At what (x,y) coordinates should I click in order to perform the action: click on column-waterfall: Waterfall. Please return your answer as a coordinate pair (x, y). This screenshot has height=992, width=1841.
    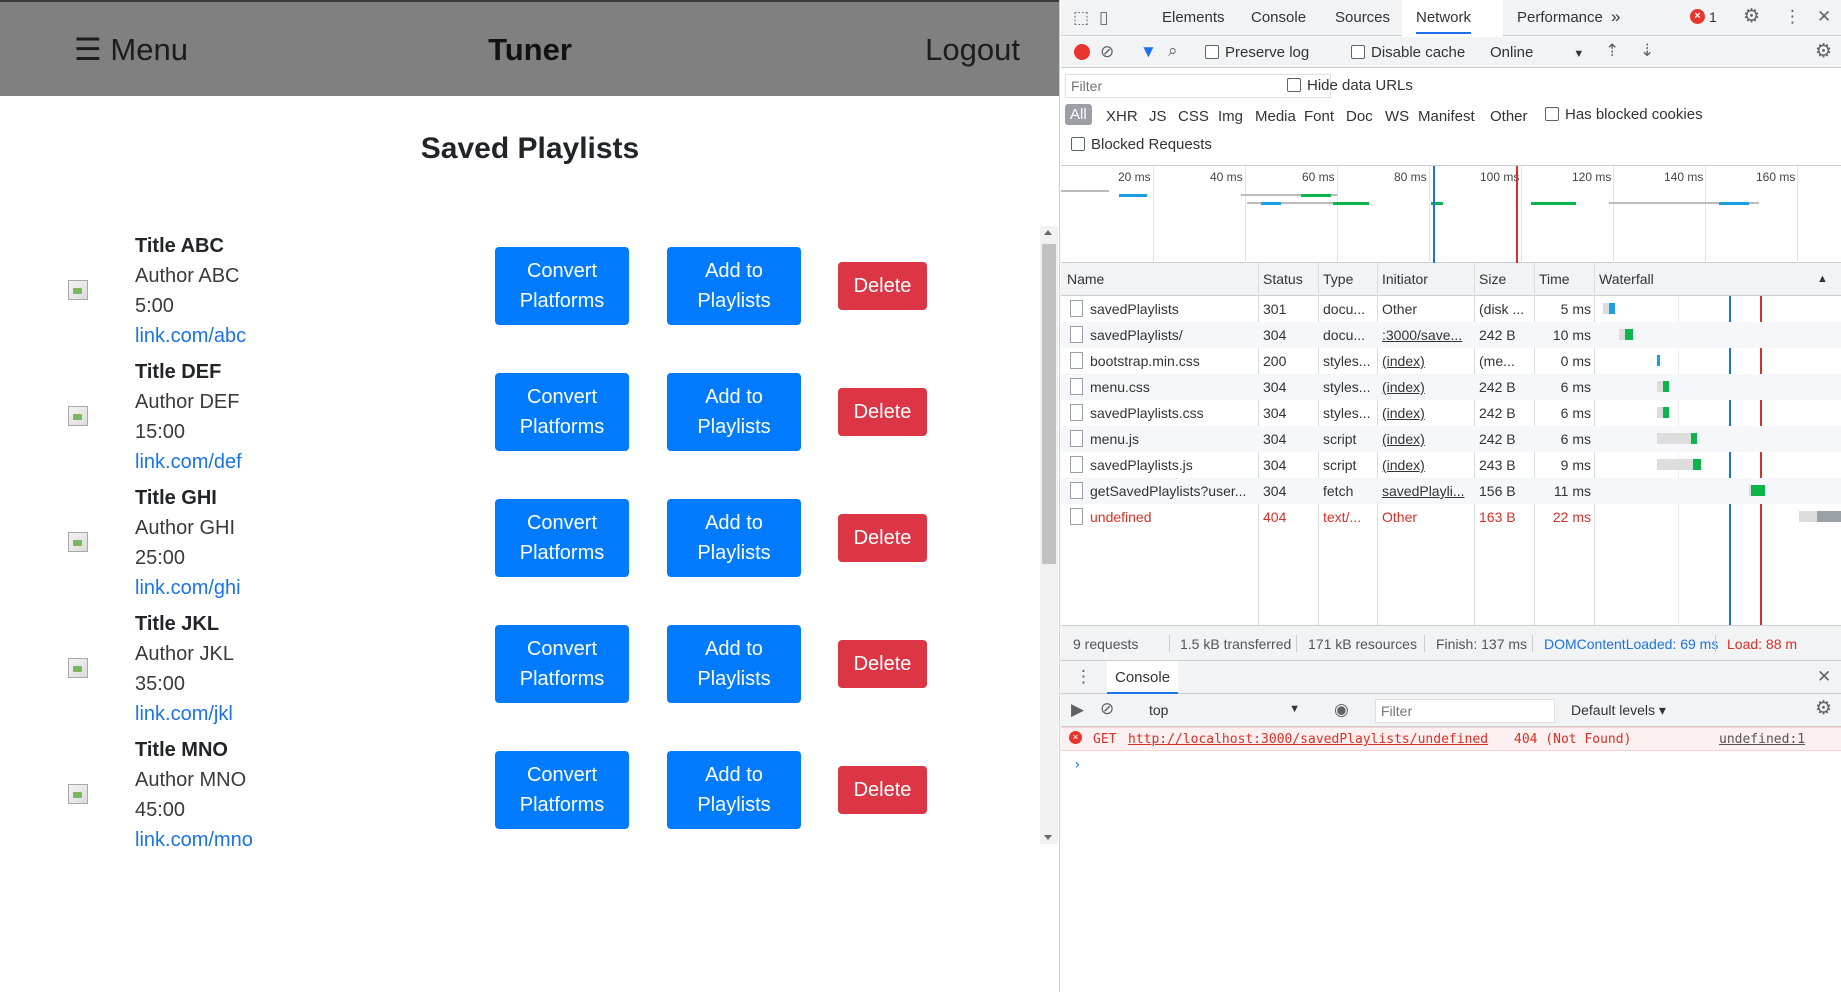
    Looking at the image, I should click on (1626, 279).